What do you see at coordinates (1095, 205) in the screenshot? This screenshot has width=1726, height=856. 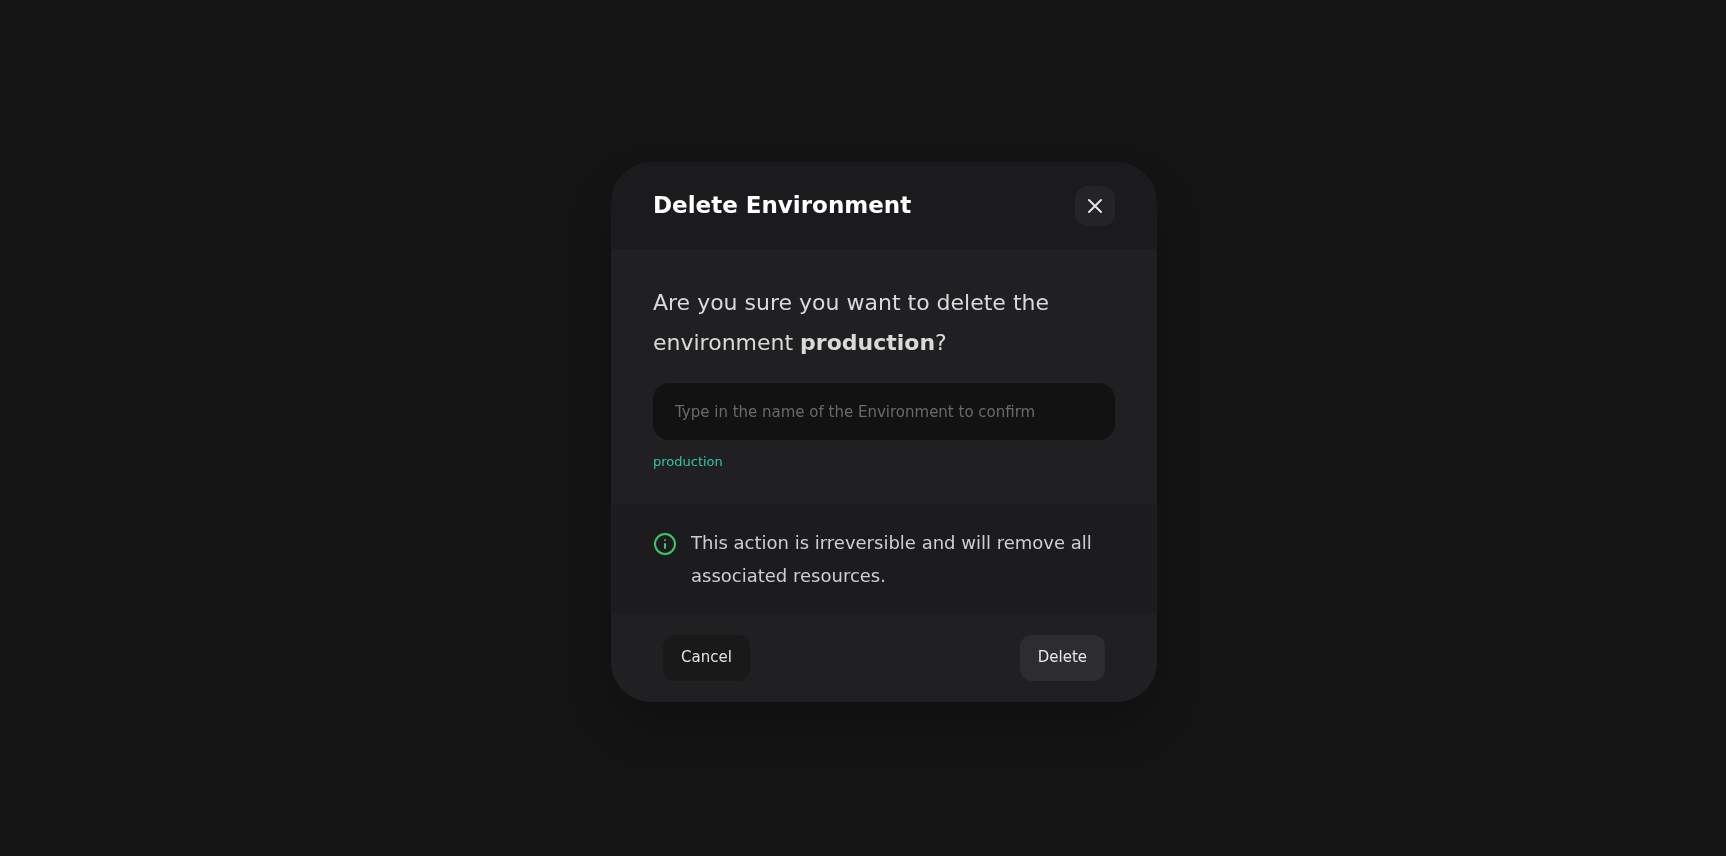 I see `close-button` at bounding box center [1095, 205].